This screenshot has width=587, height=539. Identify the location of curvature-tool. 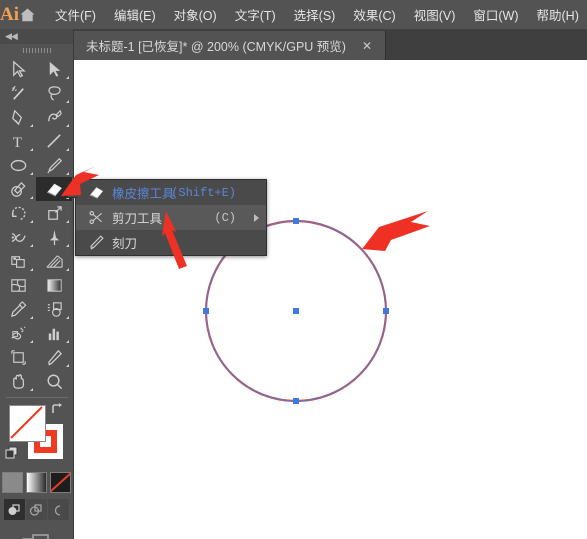
(54, 117).